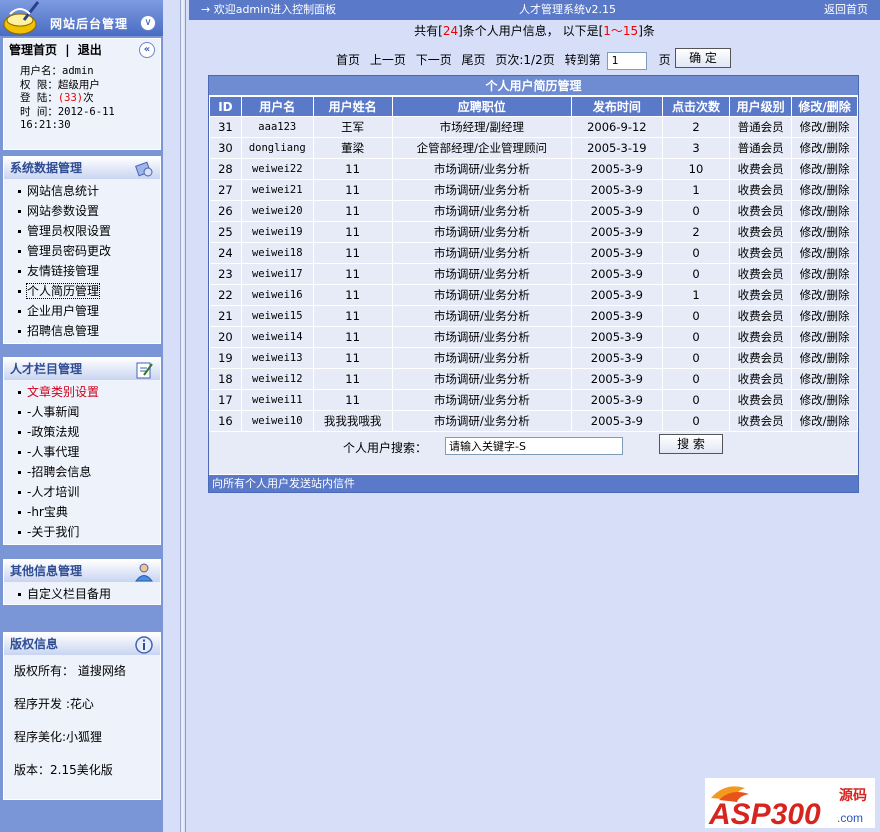  I want to click on cell-id: 23, so click(225, 274).